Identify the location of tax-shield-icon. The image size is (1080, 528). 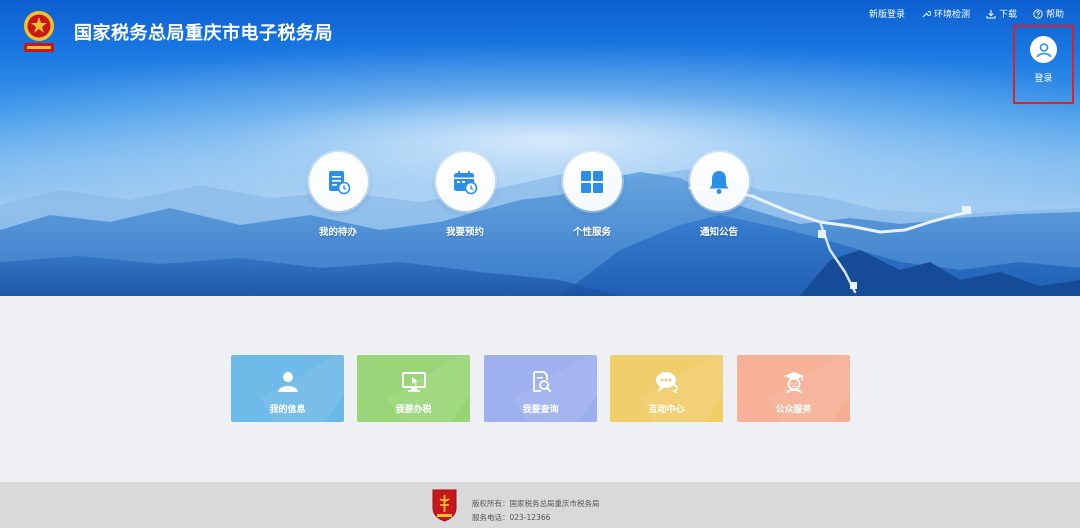
(444, 505).